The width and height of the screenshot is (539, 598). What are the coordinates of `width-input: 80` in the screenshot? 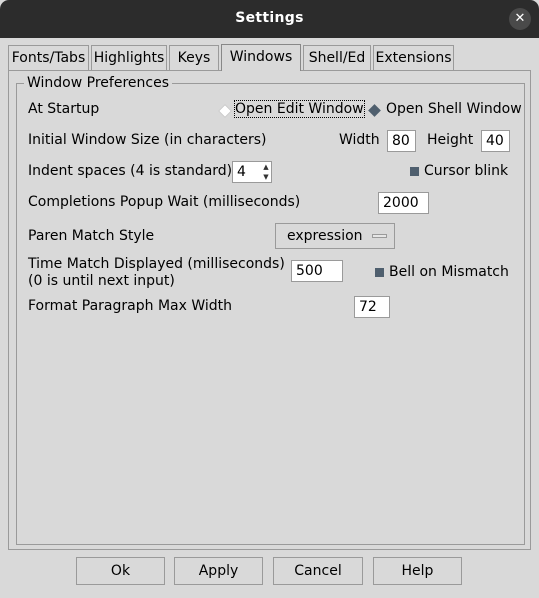 It's located at (401, 141).